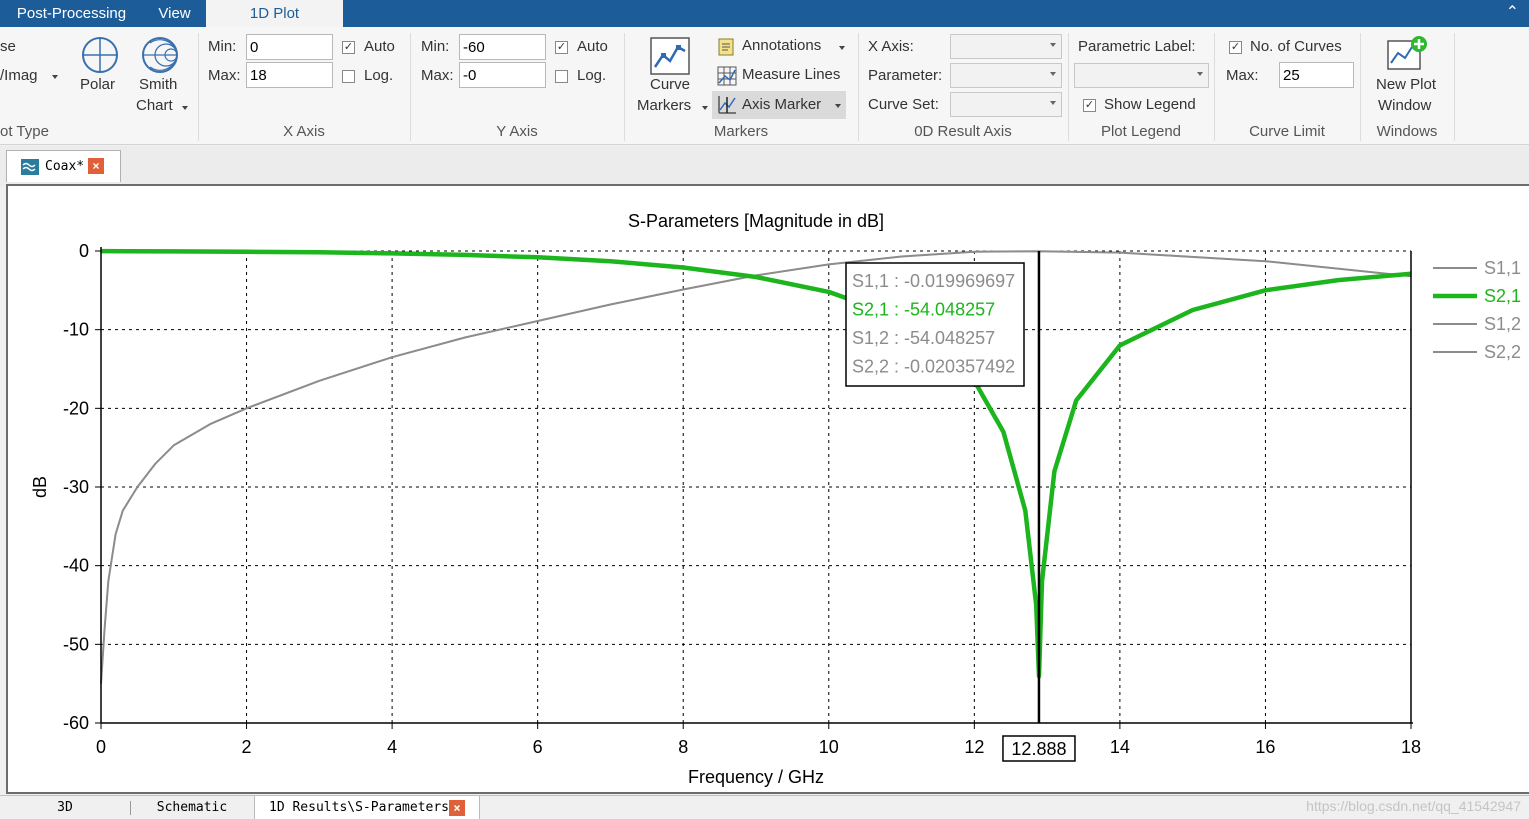 The height and width of the screenshot is (819, 1529). I want to click on x-axis-combo-label: X Axis:, so click(891, 46).